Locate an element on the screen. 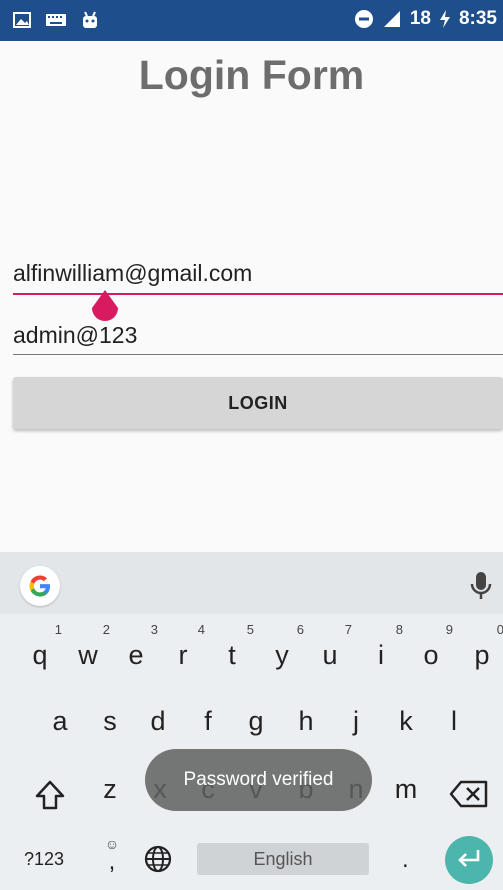 Image resolution: width=503 pixels, height=890 pixels. key-t: t5 is located at coordinates (233, 646).